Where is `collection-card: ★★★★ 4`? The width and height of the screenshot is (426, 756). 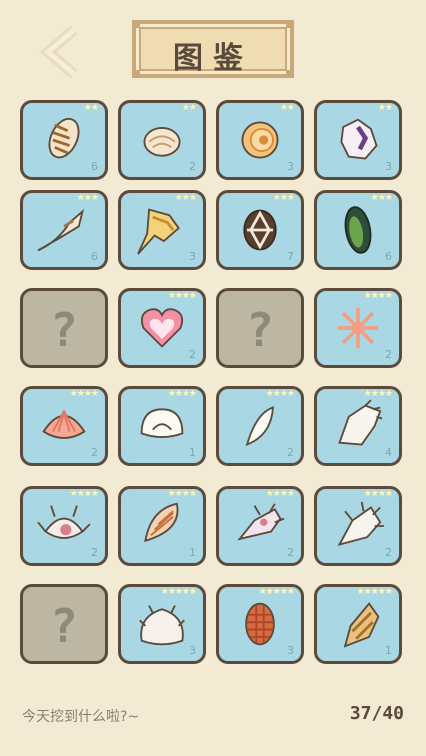 collection-card: ★★★★ 4 is located at coordinates (358, 426).